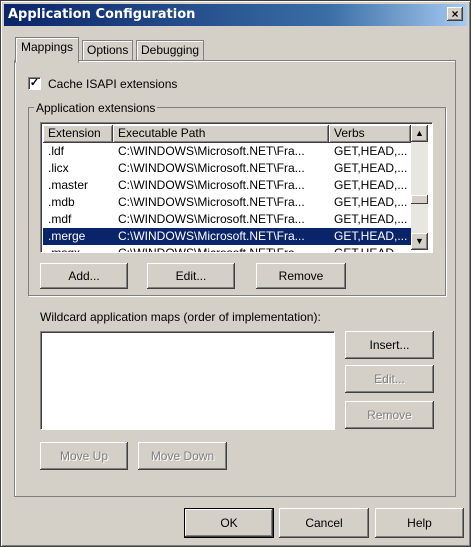  I want to click on tab-debugging: Debugging, so click(170, 50).